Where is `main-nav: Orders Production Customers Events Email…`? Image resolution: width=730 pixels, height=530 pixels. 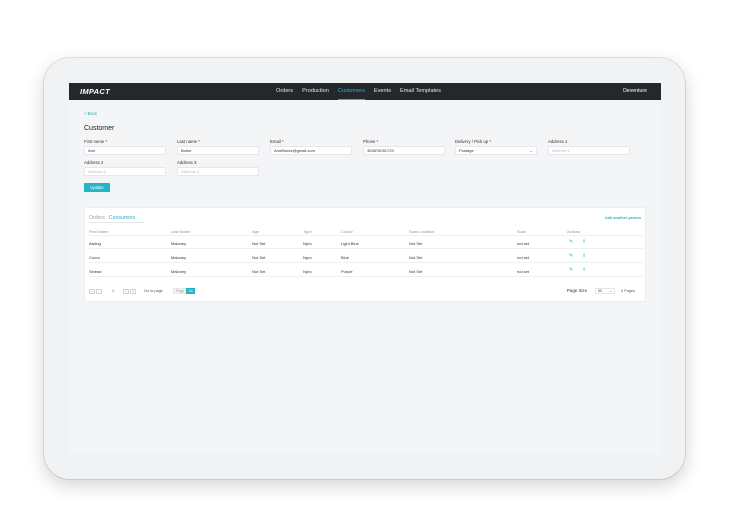
main-nav: Orders Production Customers Events Email… is located at coordinates (358, 91).